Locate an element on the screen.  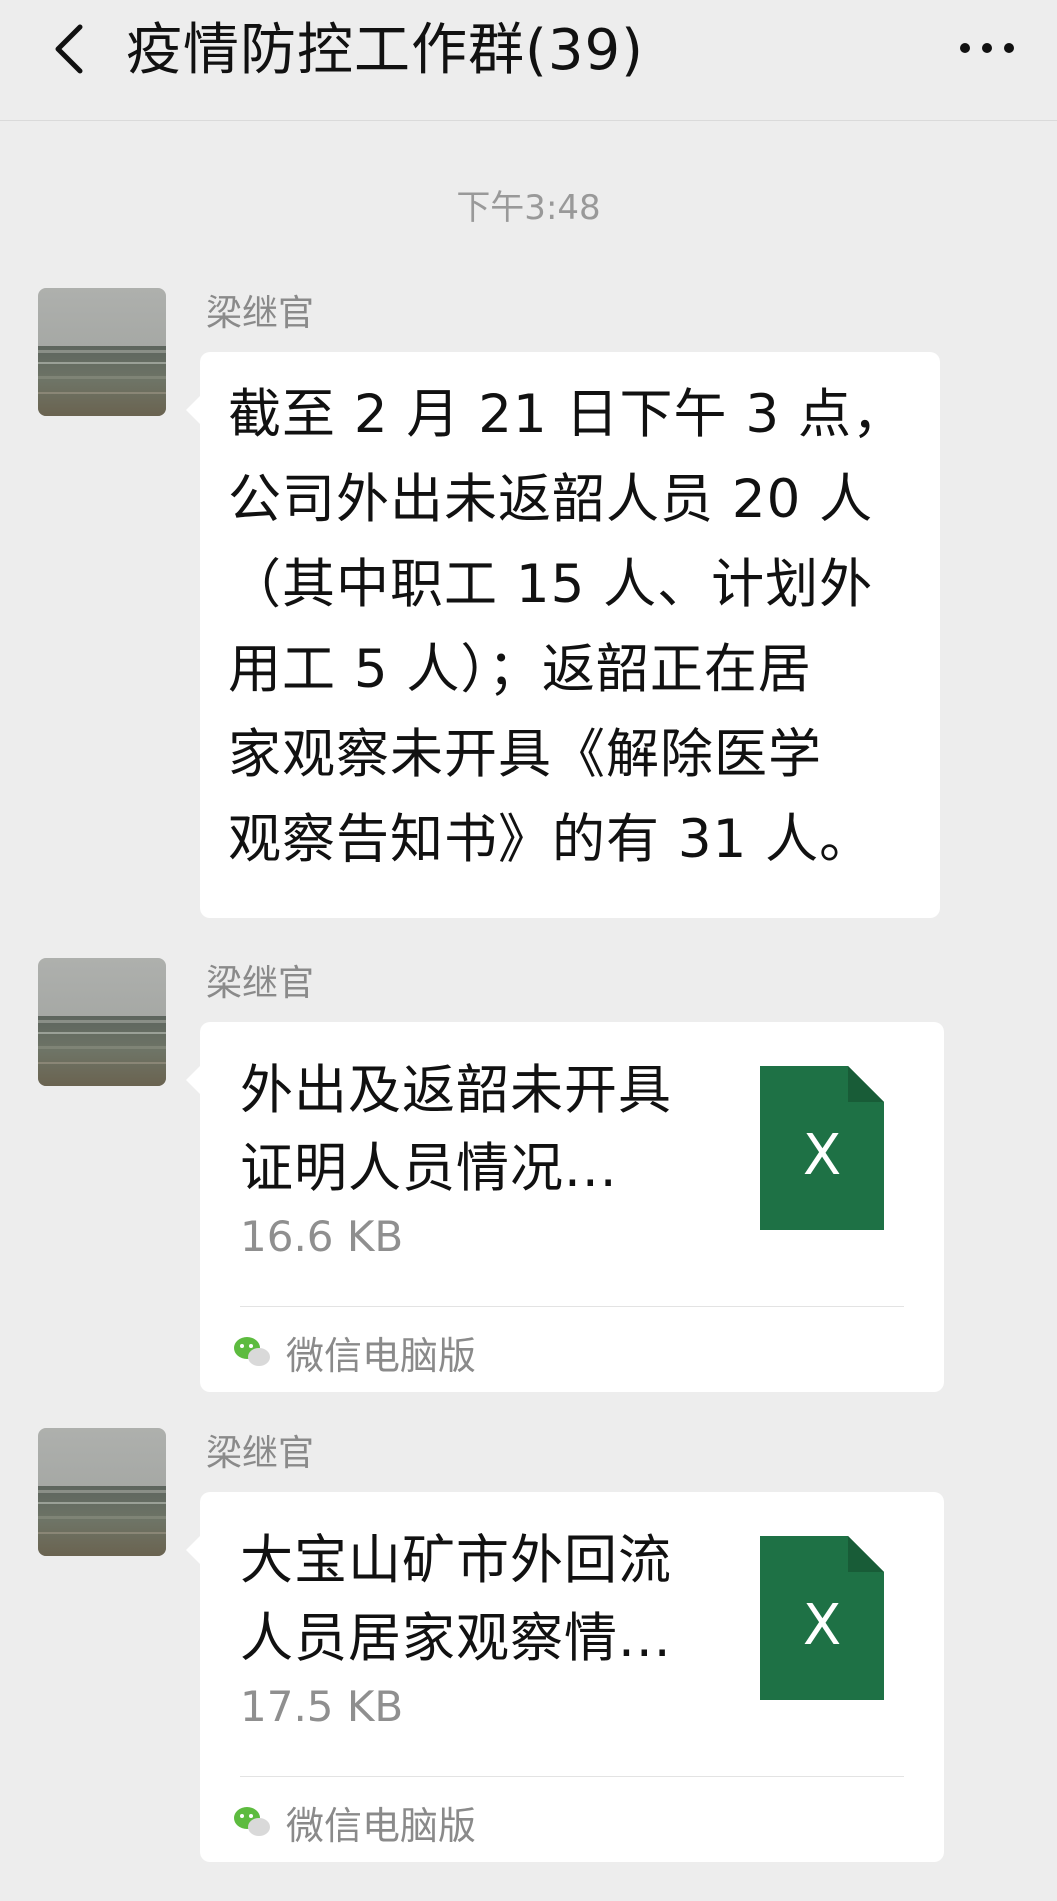
file-size: 17.5 KB is located at coordinates (322, 1706).